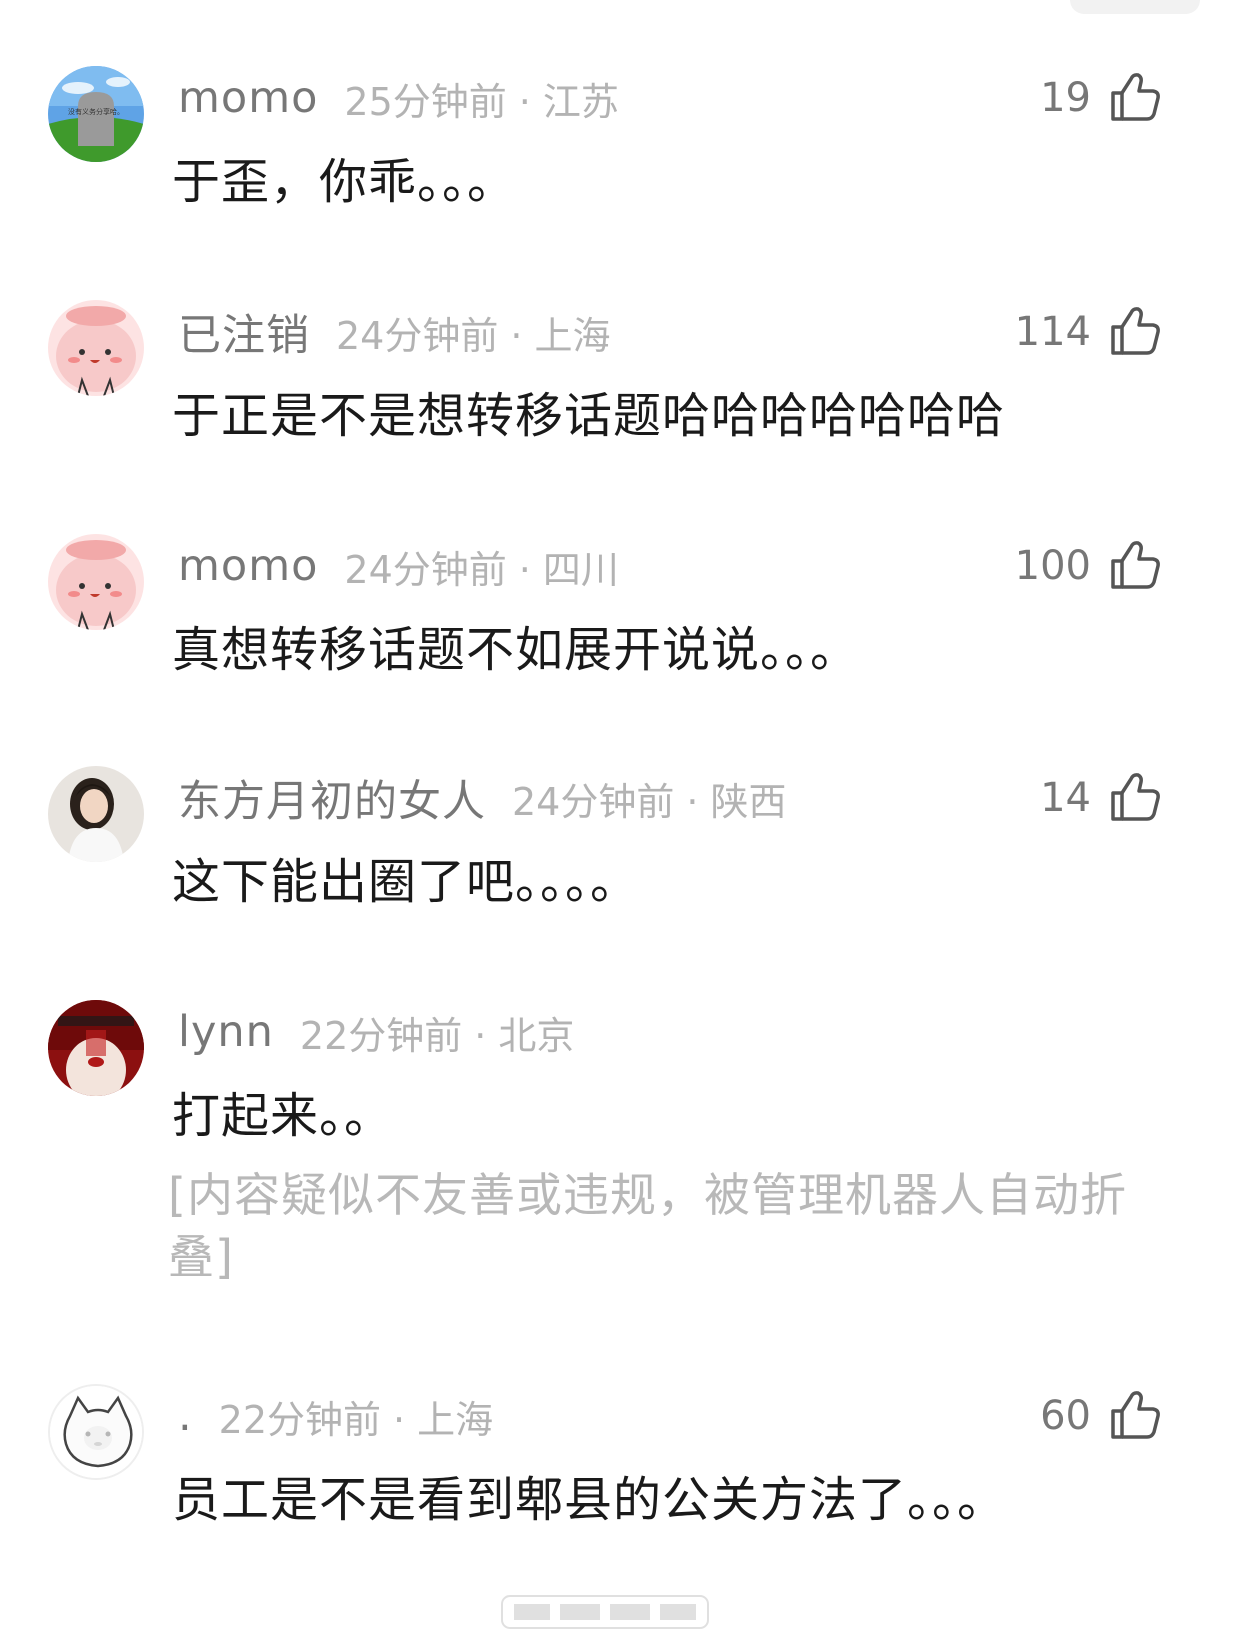 The height and width of the screenshot is (1638, 1259). I want to click on comment-text: 于歪，你乖。。。, so click(344, 182).